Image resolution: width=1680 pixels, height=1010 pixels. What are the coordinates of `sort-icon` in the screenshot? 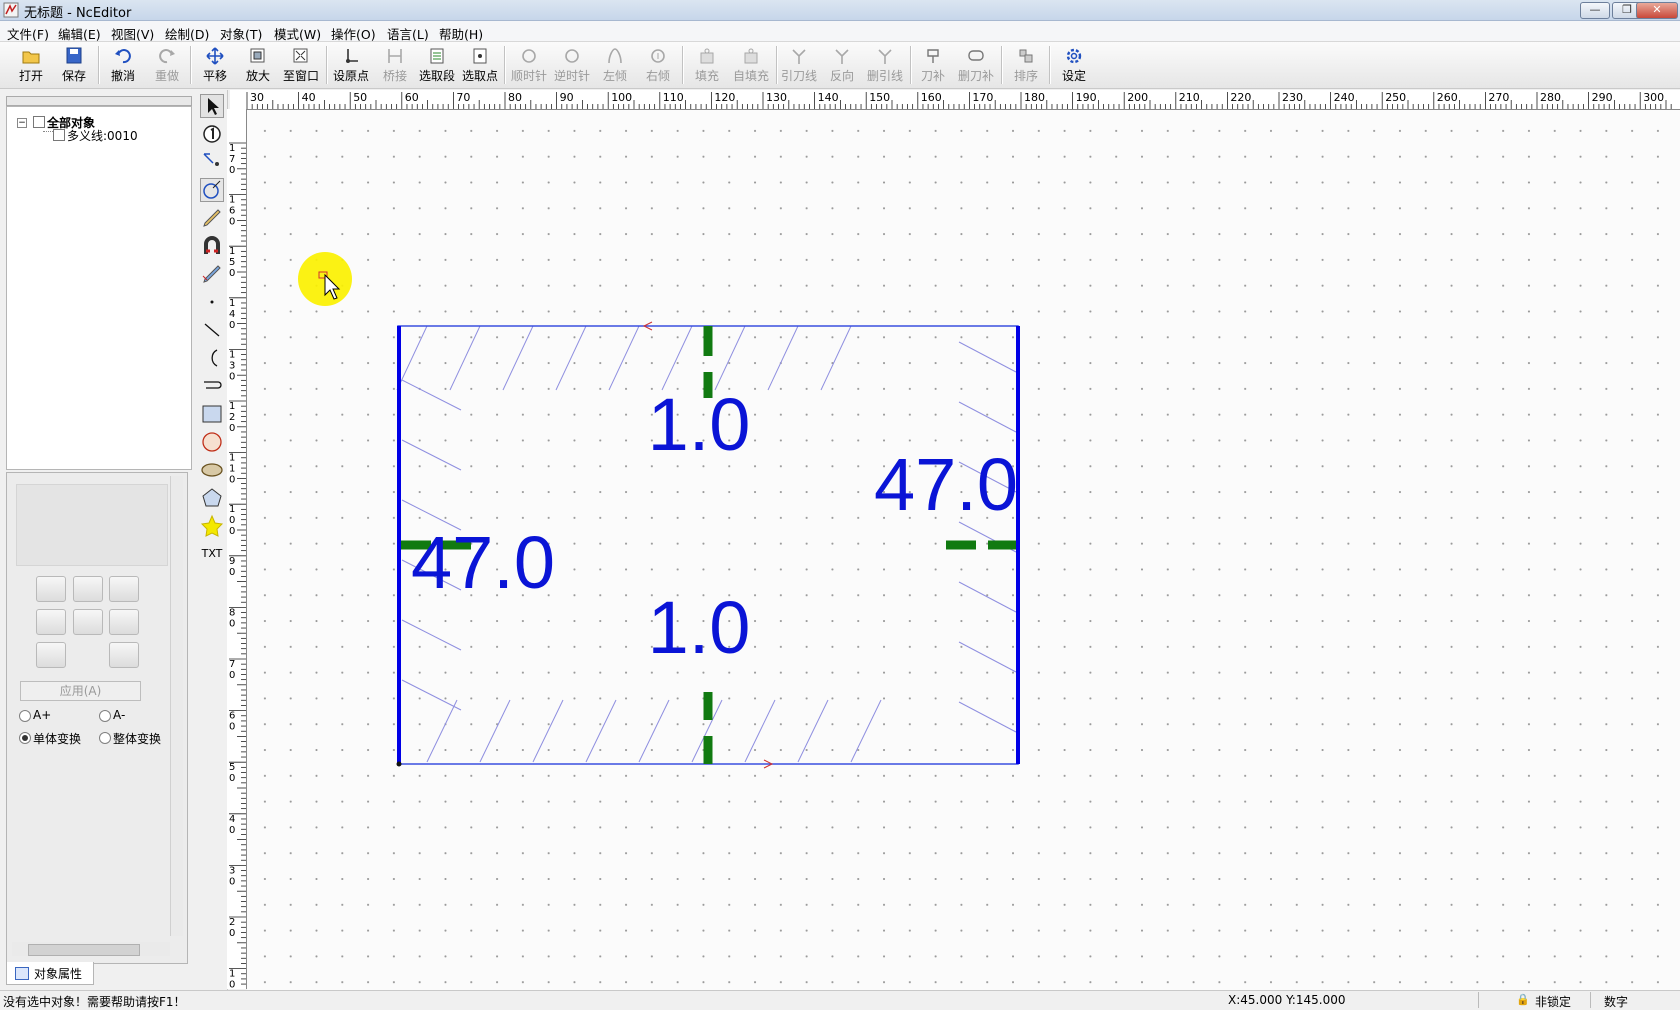 It's located at (1026, 56).